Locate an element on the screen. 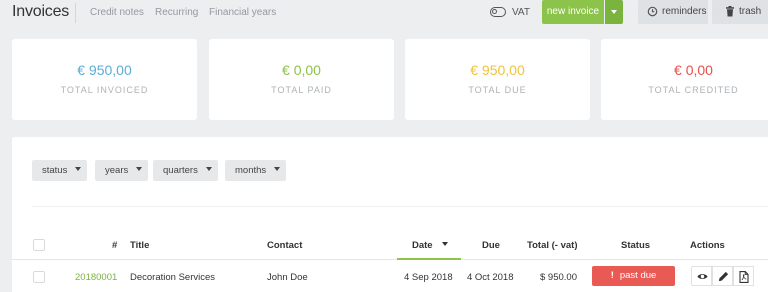 The height and width of the screenshot is (292, 768). column-header-number: # is located at coordinates (114, 245).